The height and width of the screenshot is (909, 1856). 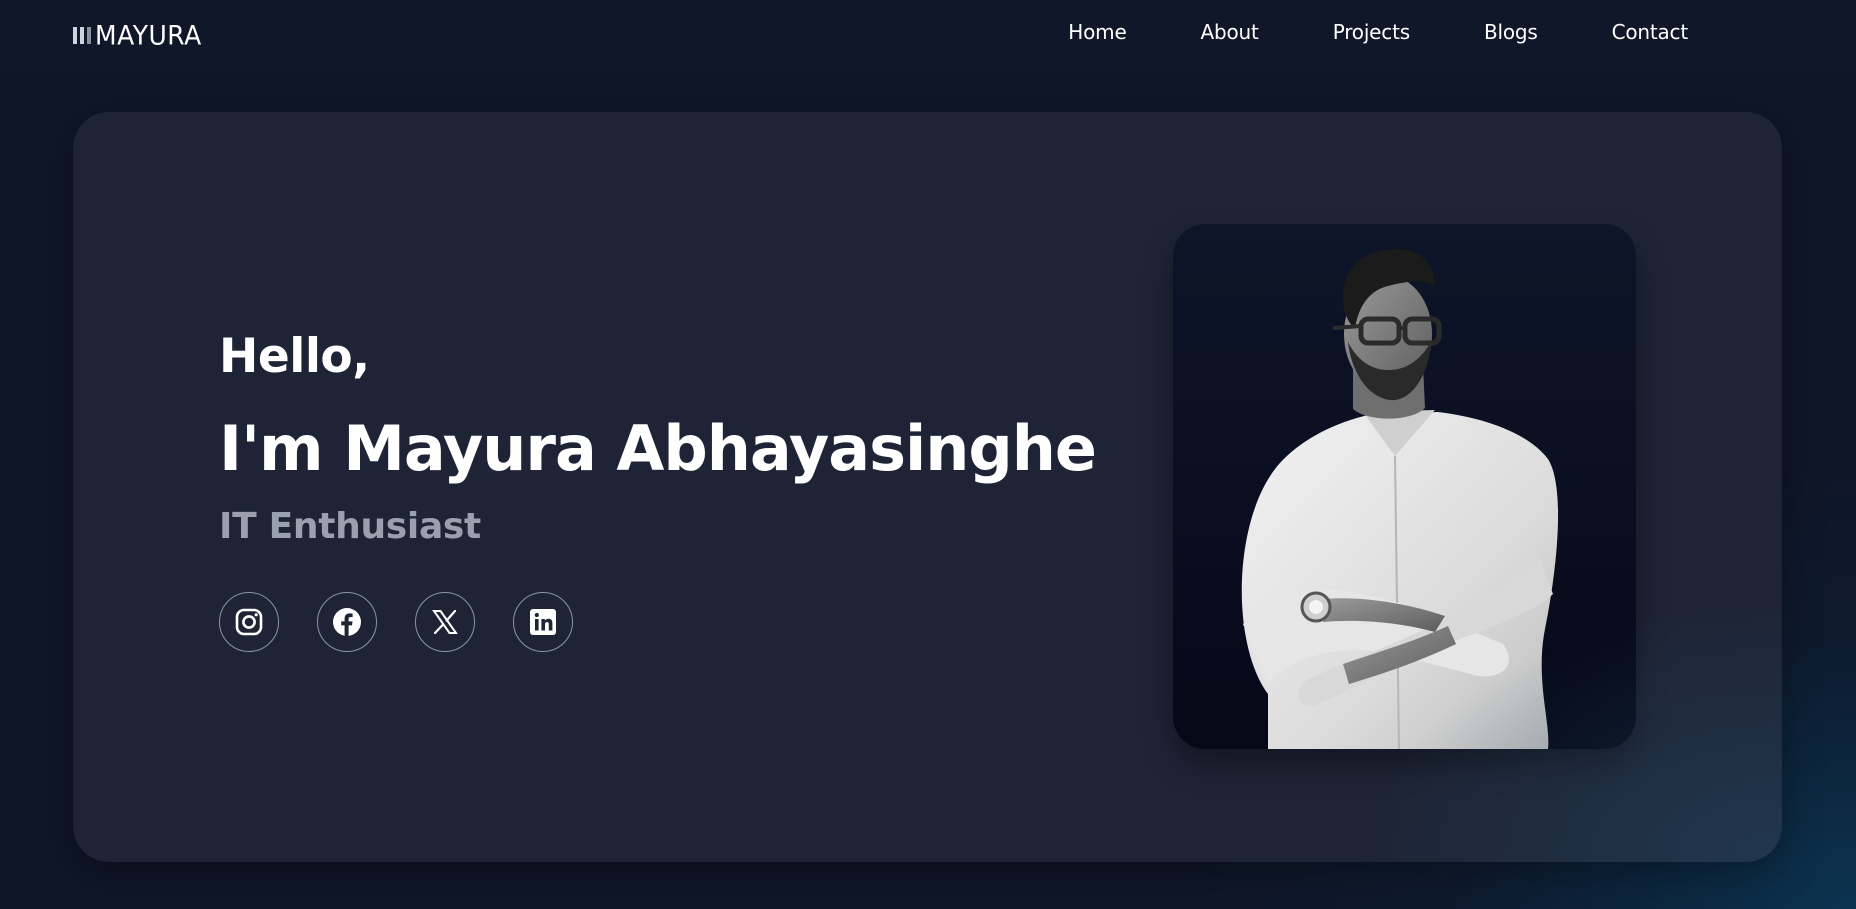 I want to click on nav-link-projects: Projects, so click(x=1371, y=32).